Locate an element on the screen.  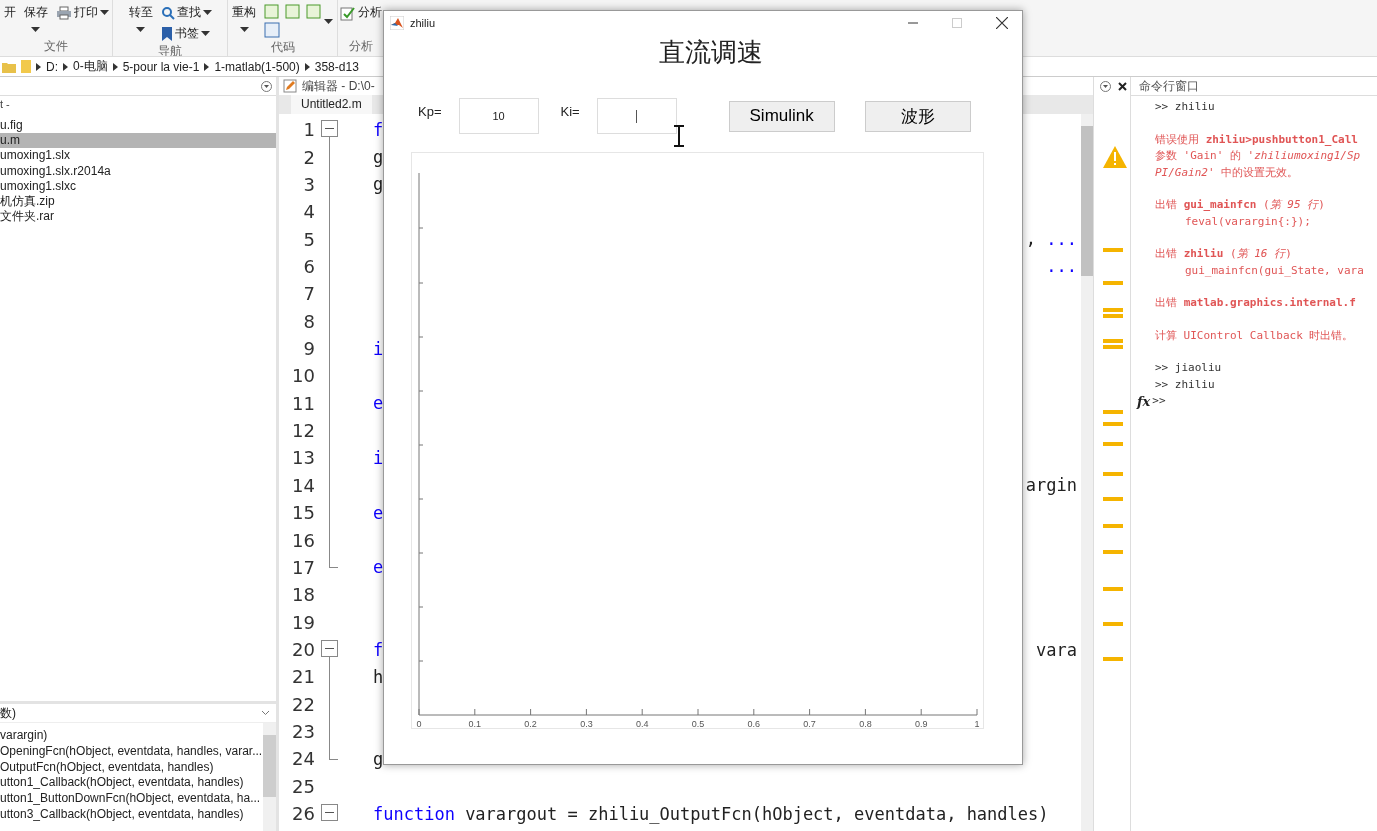
search-icon is located at coordinates (167, 12).